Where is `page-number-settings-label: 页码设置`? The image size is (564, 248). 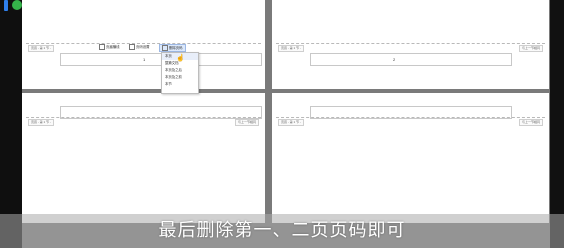 page-number-settings-label: 页码设置 is located at coordinates (143, 47).